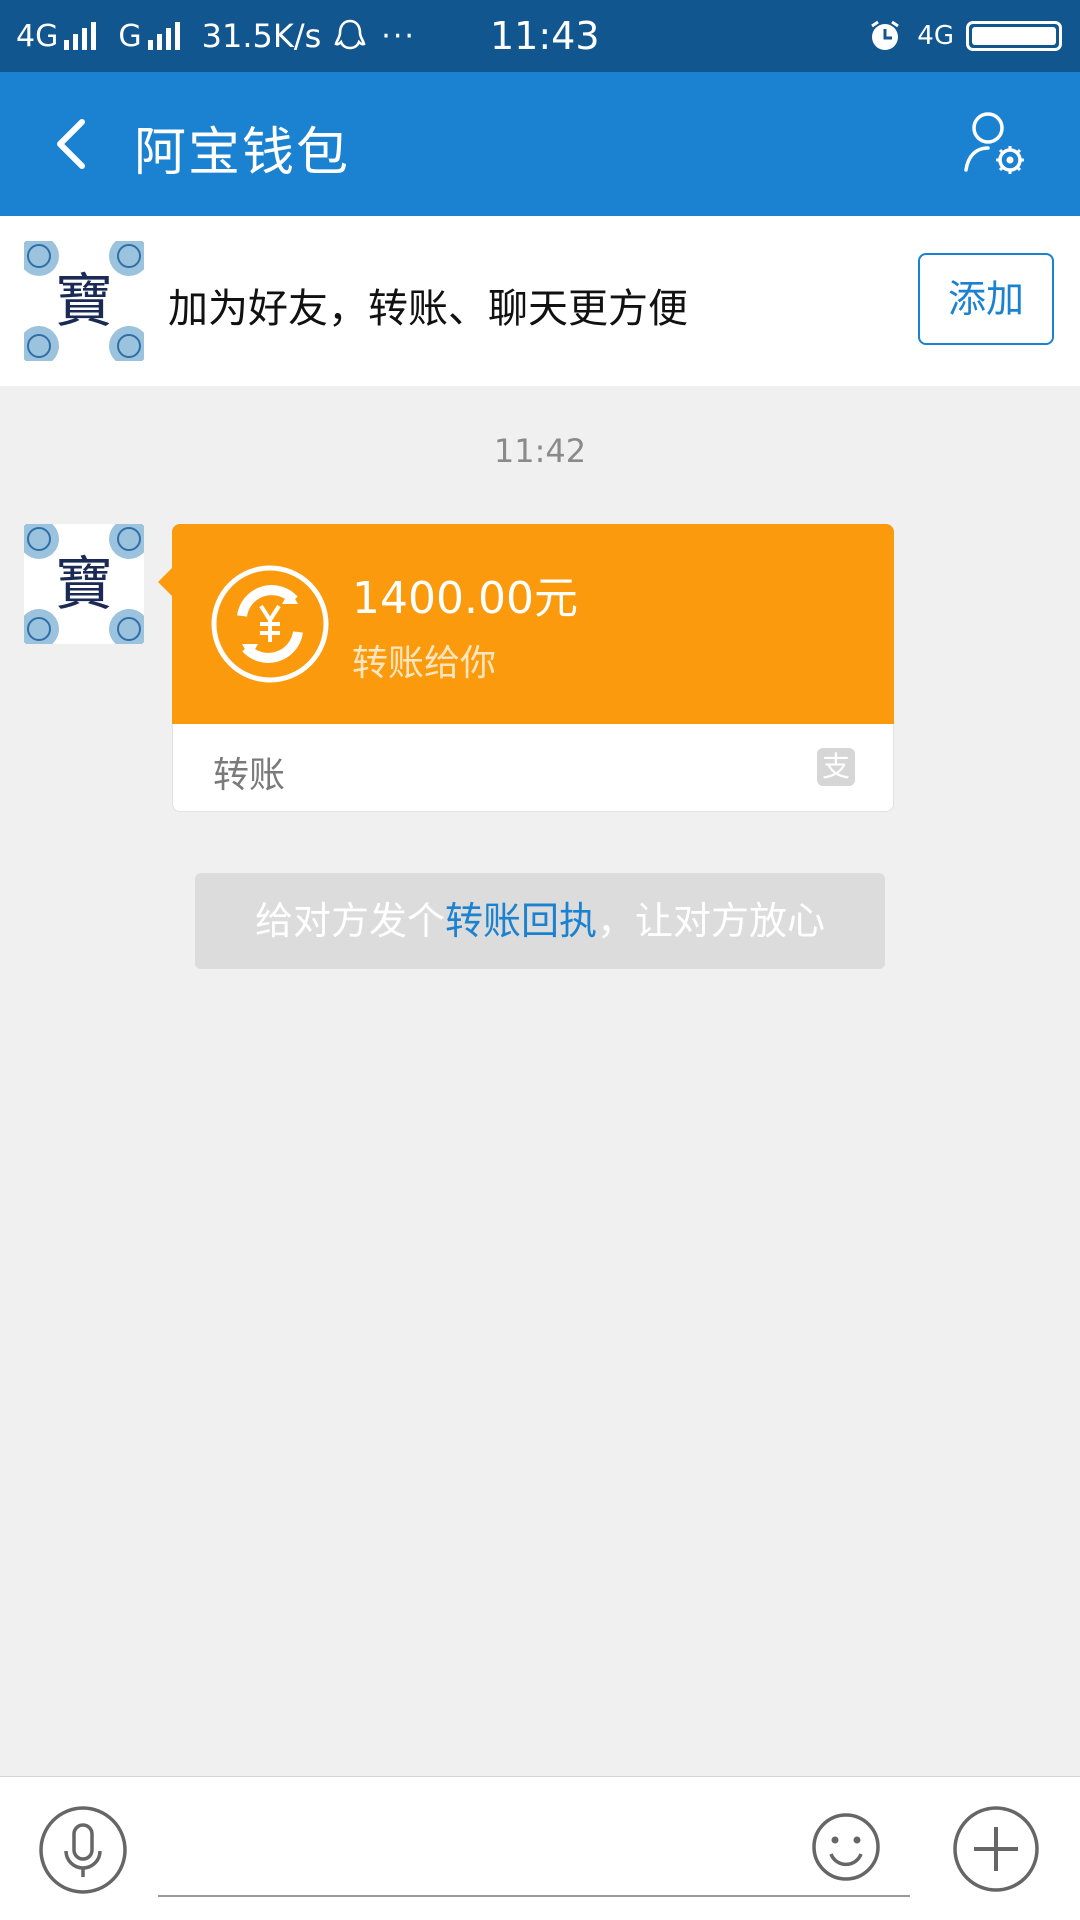 Image resolution: width=1080 pixels, height=1920 pixels. I want to click on user-settings-icon, so click(994, 144).